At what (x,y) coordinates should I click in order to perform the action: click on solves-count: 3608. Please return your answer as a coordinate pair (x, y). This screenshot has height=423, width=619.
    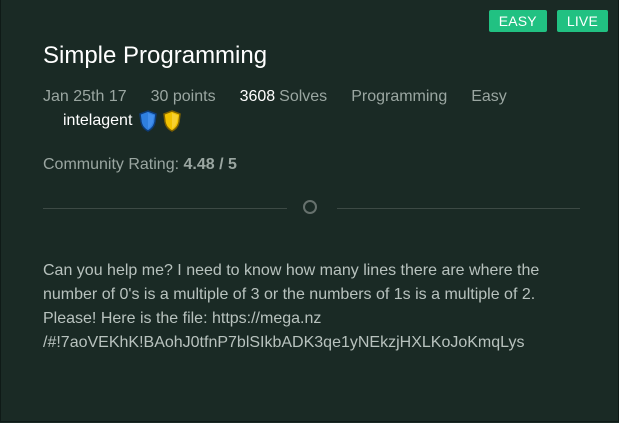
    Looking at the image, I should click on (257, 96).